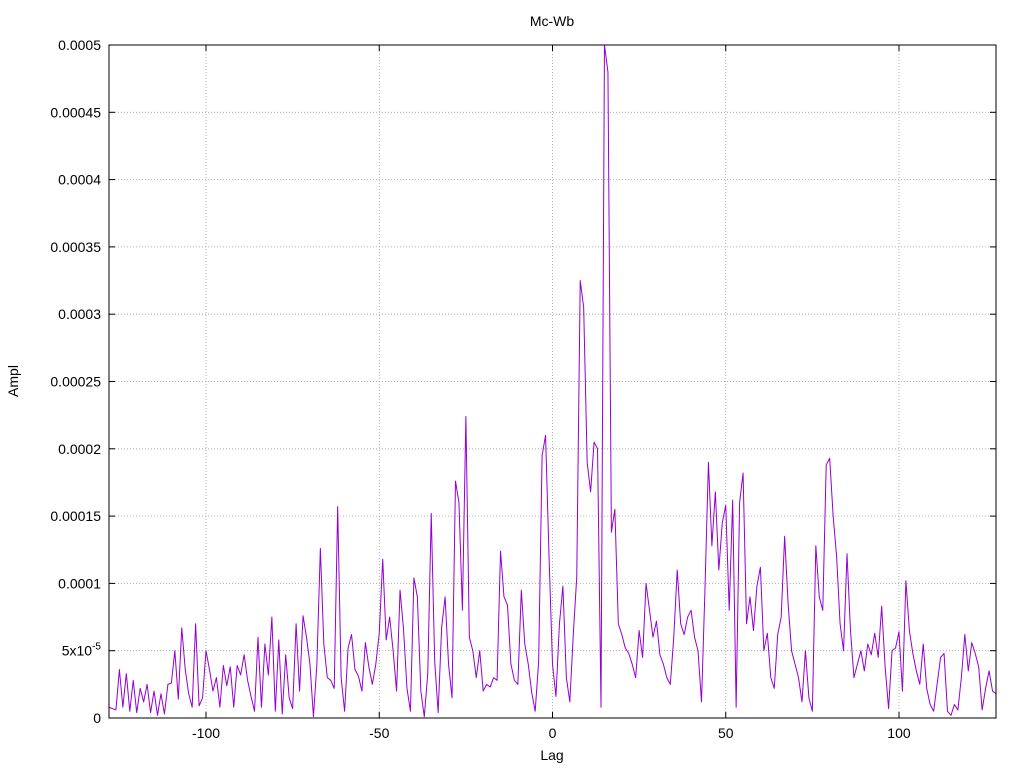 This screenshot has height=768, width=1024. What do you see at coordinates (75, 516) in the screenshot?
I see `y-tick-label: 0.00015` at bounding box center [75, 516].